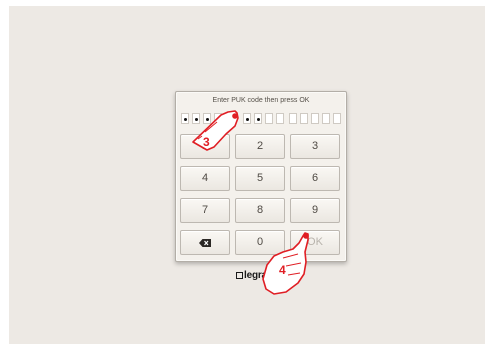 The width and height of the screenshot is (494, 351). I want to click on step-4-label: 4, so click(282, 270).